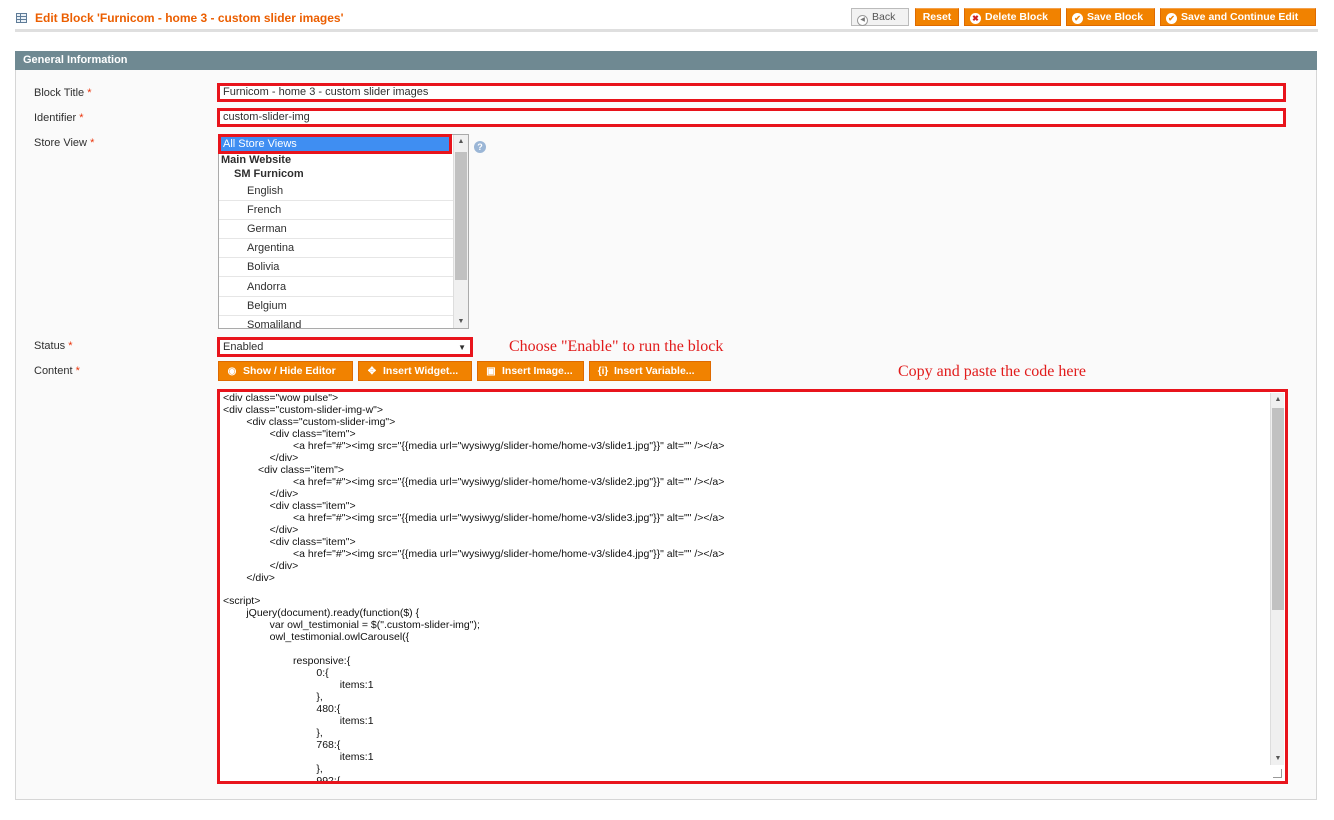 Image resolution: width=1334 pixels, height=820 pixels. I want to click on block-title-label: Block Title *, so click(63, 93).